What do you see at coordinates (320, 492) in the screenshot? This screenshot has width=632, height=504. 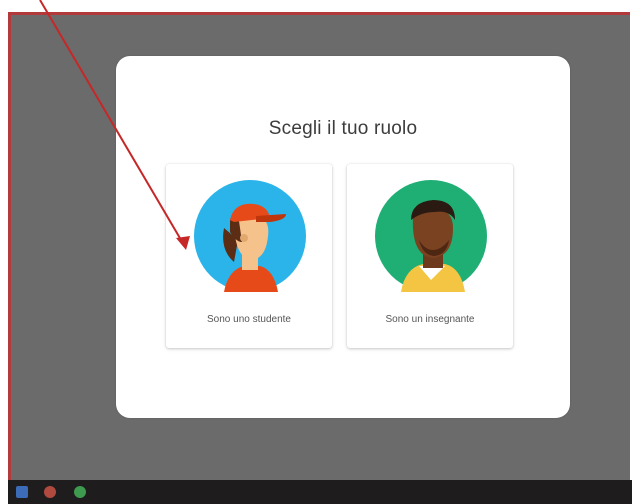 I see `taskbar` at bounding box center [320, 492].